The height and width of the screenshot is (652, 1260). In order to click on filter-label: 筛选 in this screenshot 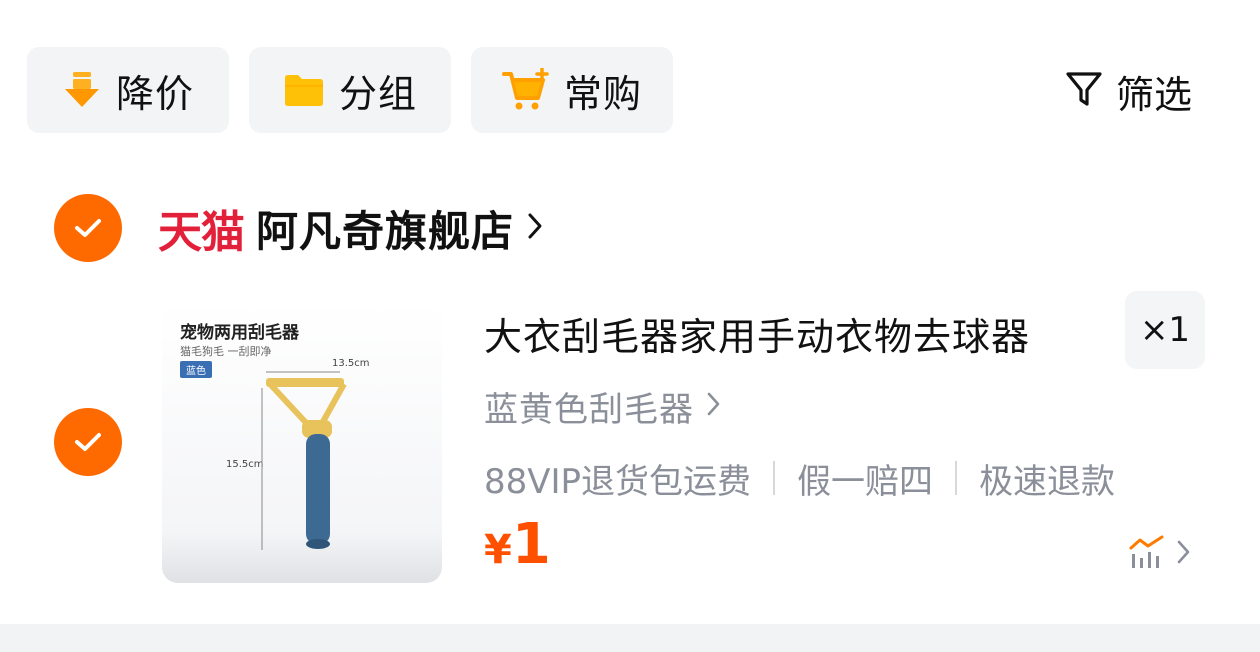, I will do `click(1154, 94)`.